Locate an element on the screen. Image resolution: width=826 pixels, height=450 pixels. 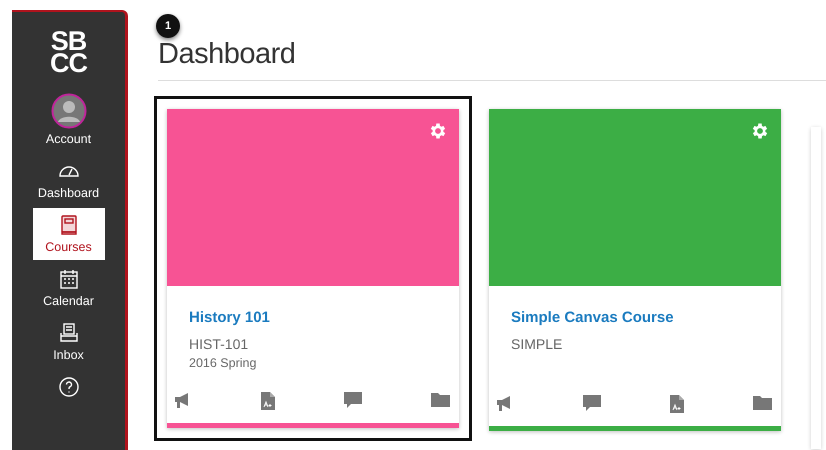
course-code: SIMPLE is located at coordinates (537, 344).